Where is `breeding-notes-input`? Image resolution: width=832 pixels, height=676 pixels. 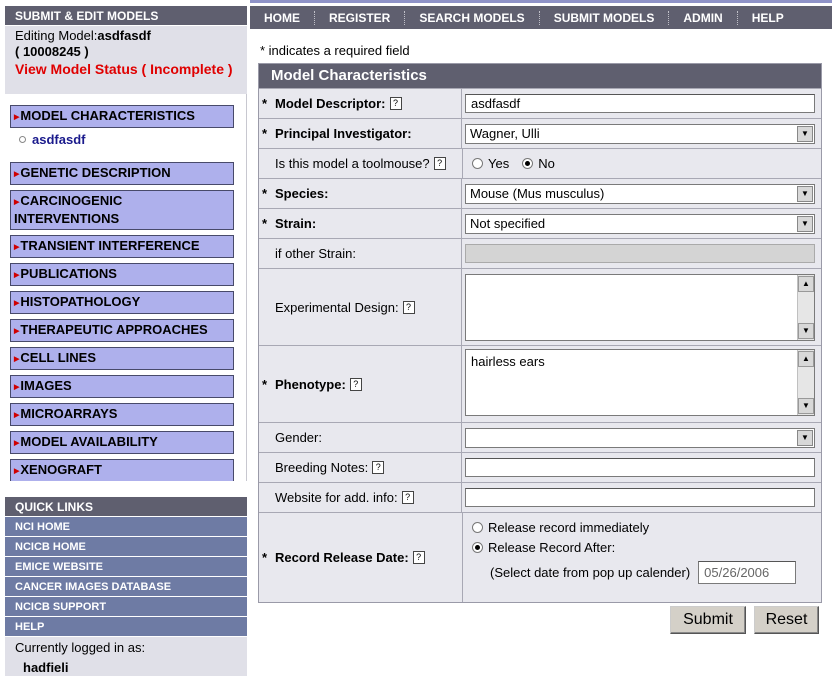 breeding-notes-input is located at coordinates (640, 467).